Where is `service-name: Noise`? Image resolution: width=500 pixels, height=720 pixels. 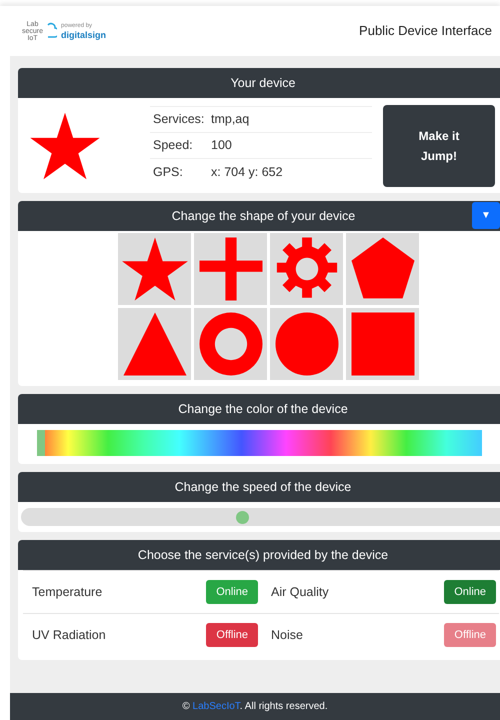 service-name: Noise is located at coordinates (287, 635).